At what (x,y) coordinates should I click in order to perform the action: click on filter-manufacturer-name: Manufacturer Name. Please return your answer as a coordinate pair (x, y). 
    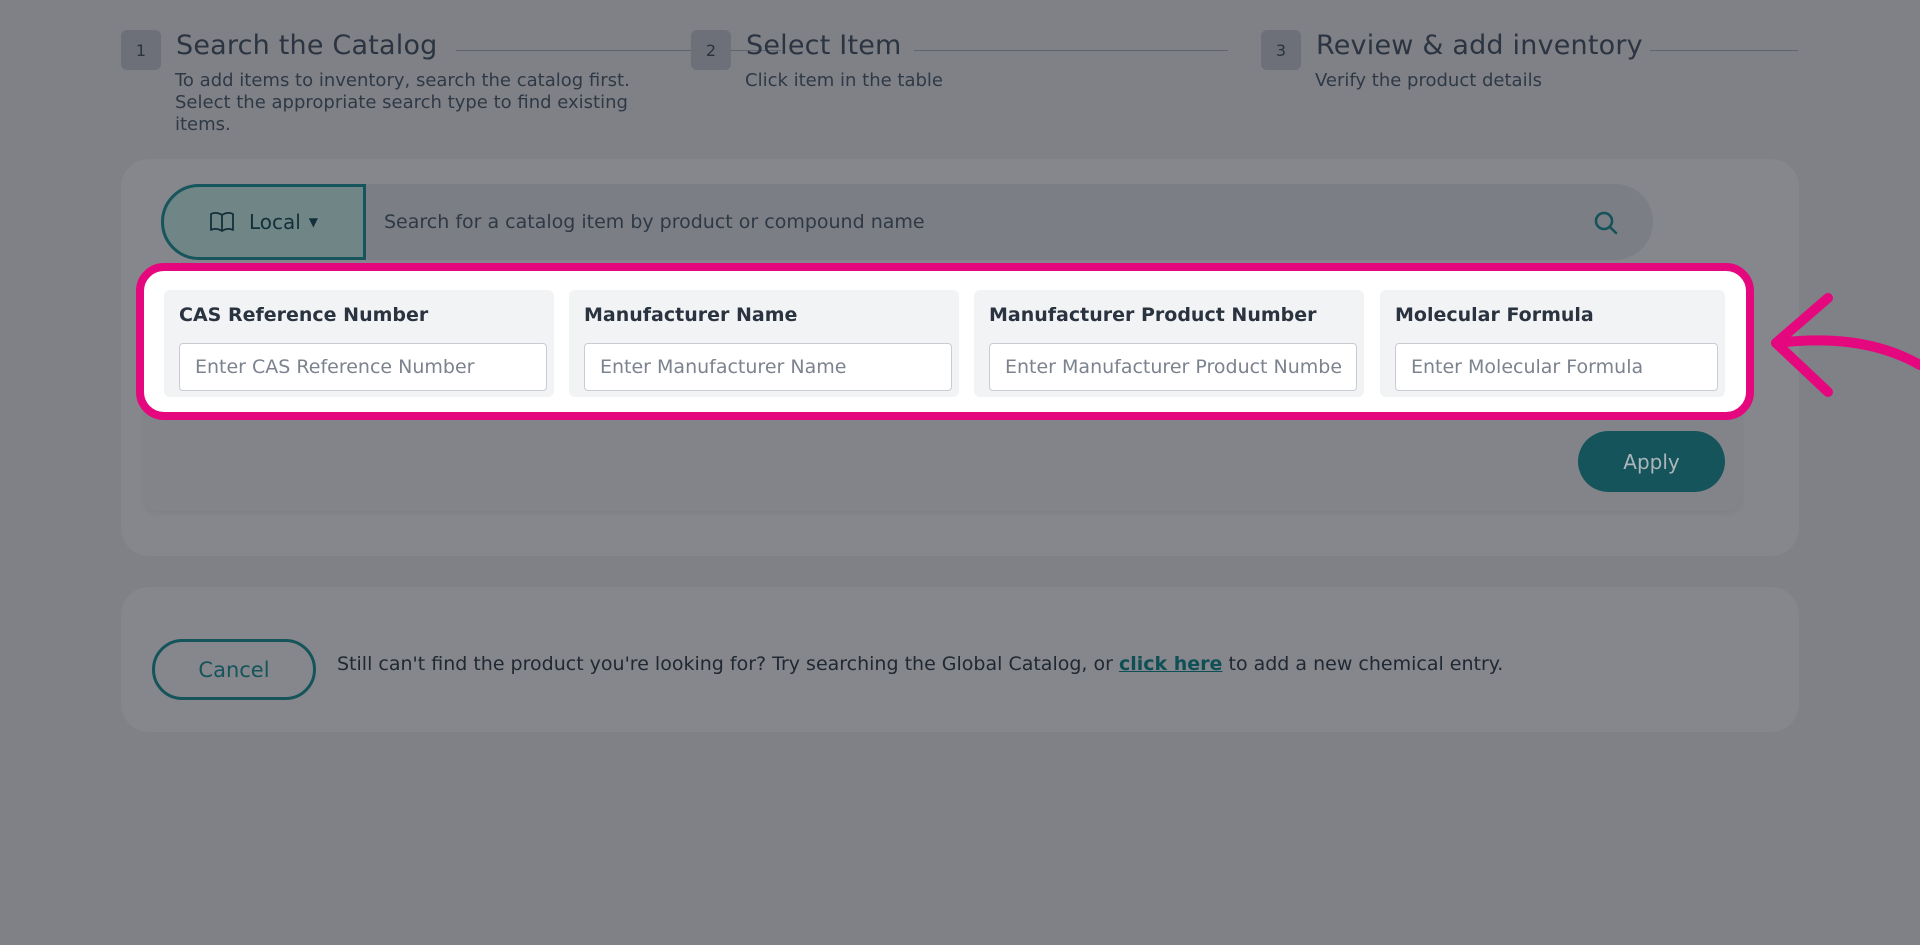
    Looking at the image, I should click on (764, 343).